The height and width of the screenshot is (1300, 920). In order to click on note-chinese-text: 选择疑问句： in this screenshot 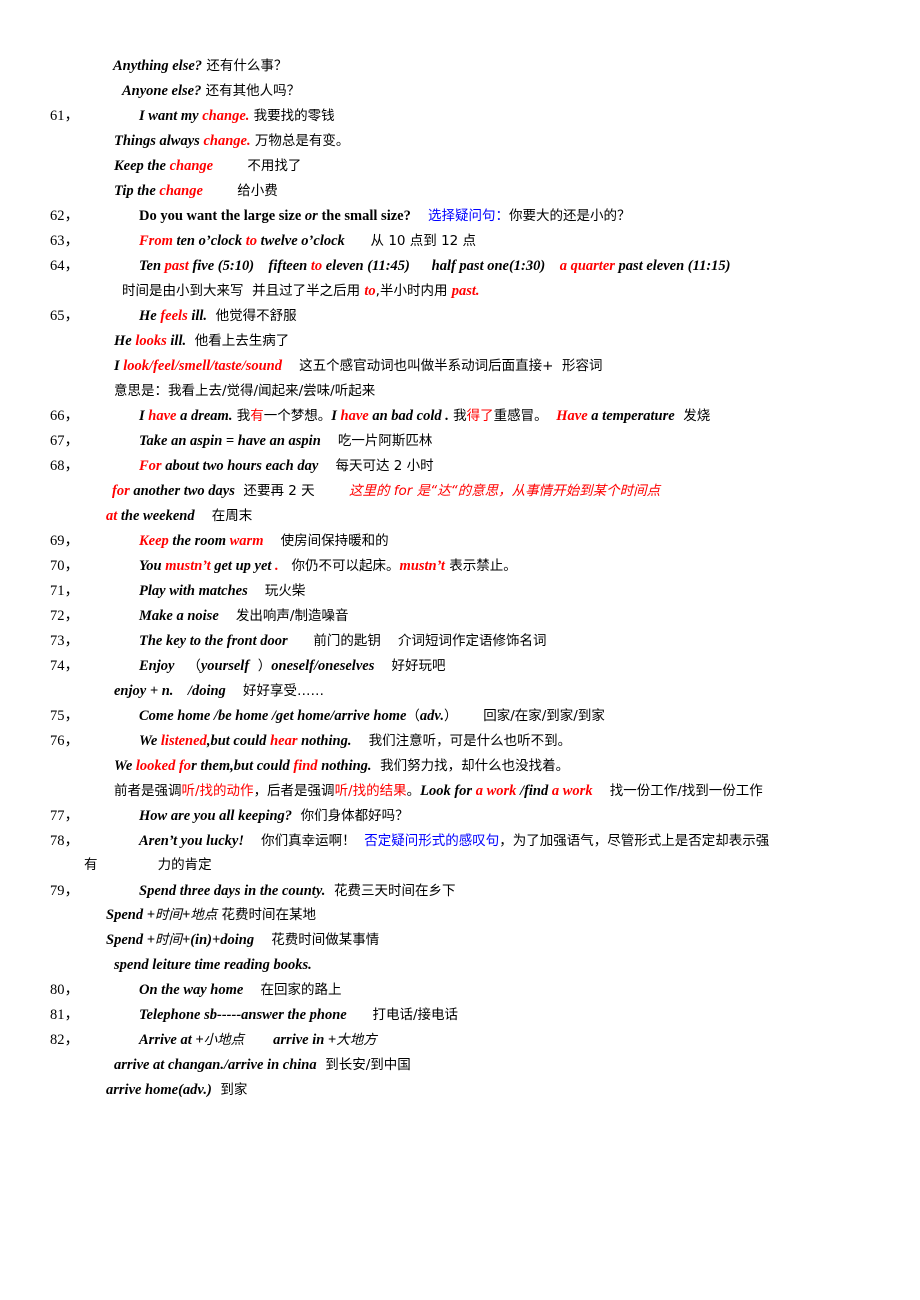, I will do `click(460, 216)`.